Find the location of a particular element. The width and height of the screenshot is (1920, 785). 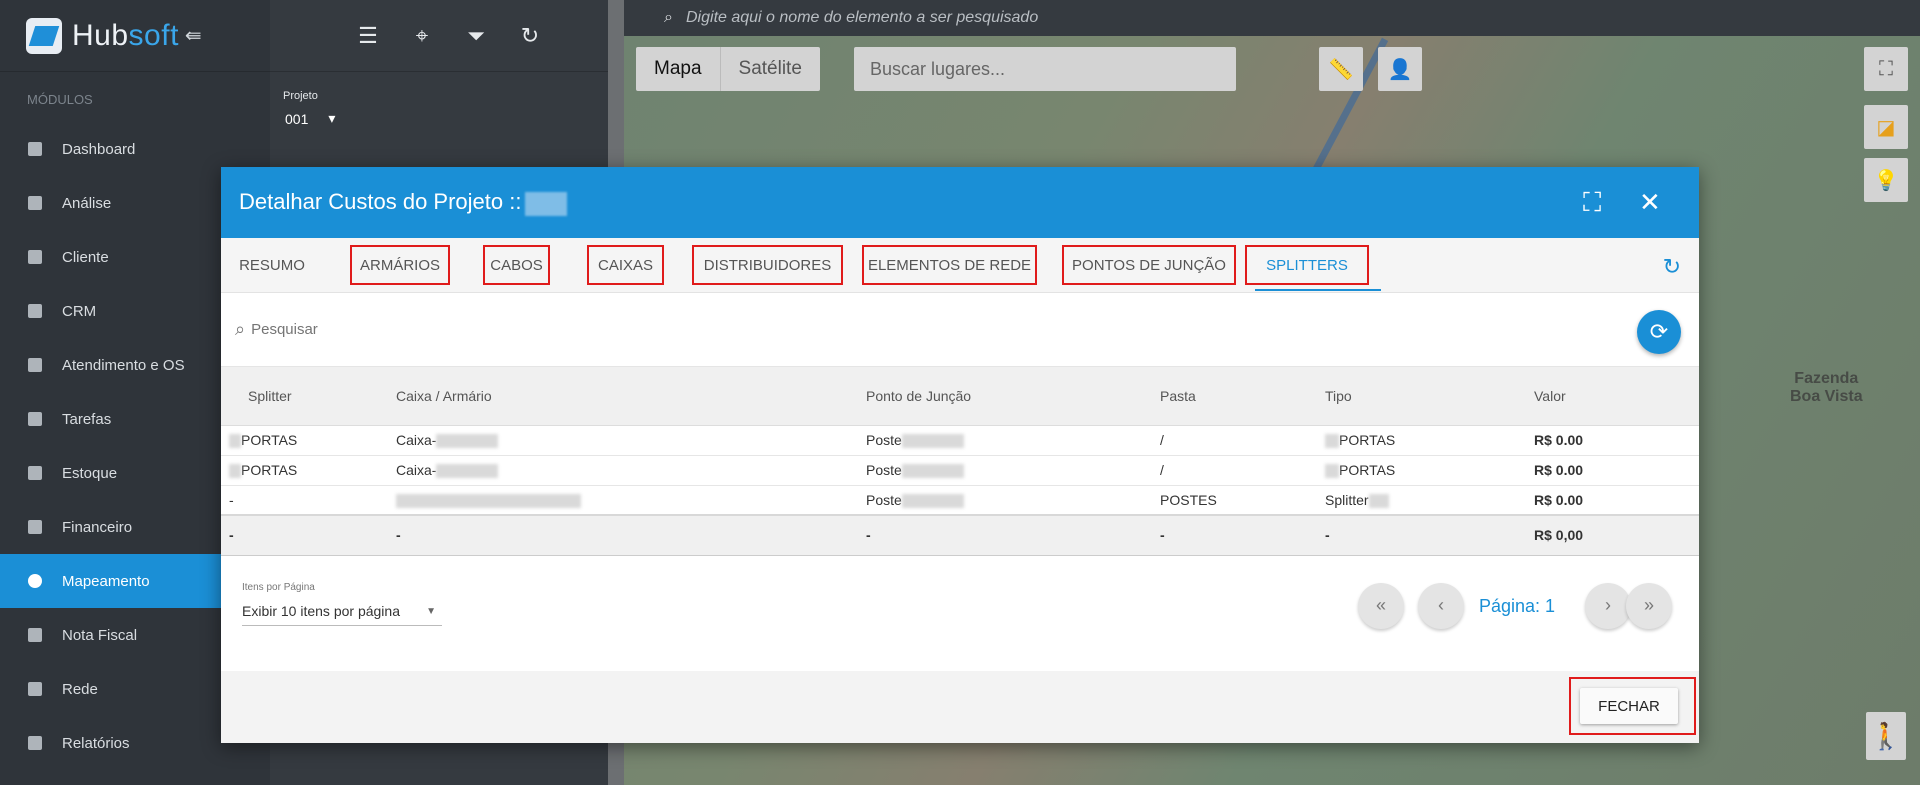

column-header: Ponto de Junção is located at coordinates (1013, 396).